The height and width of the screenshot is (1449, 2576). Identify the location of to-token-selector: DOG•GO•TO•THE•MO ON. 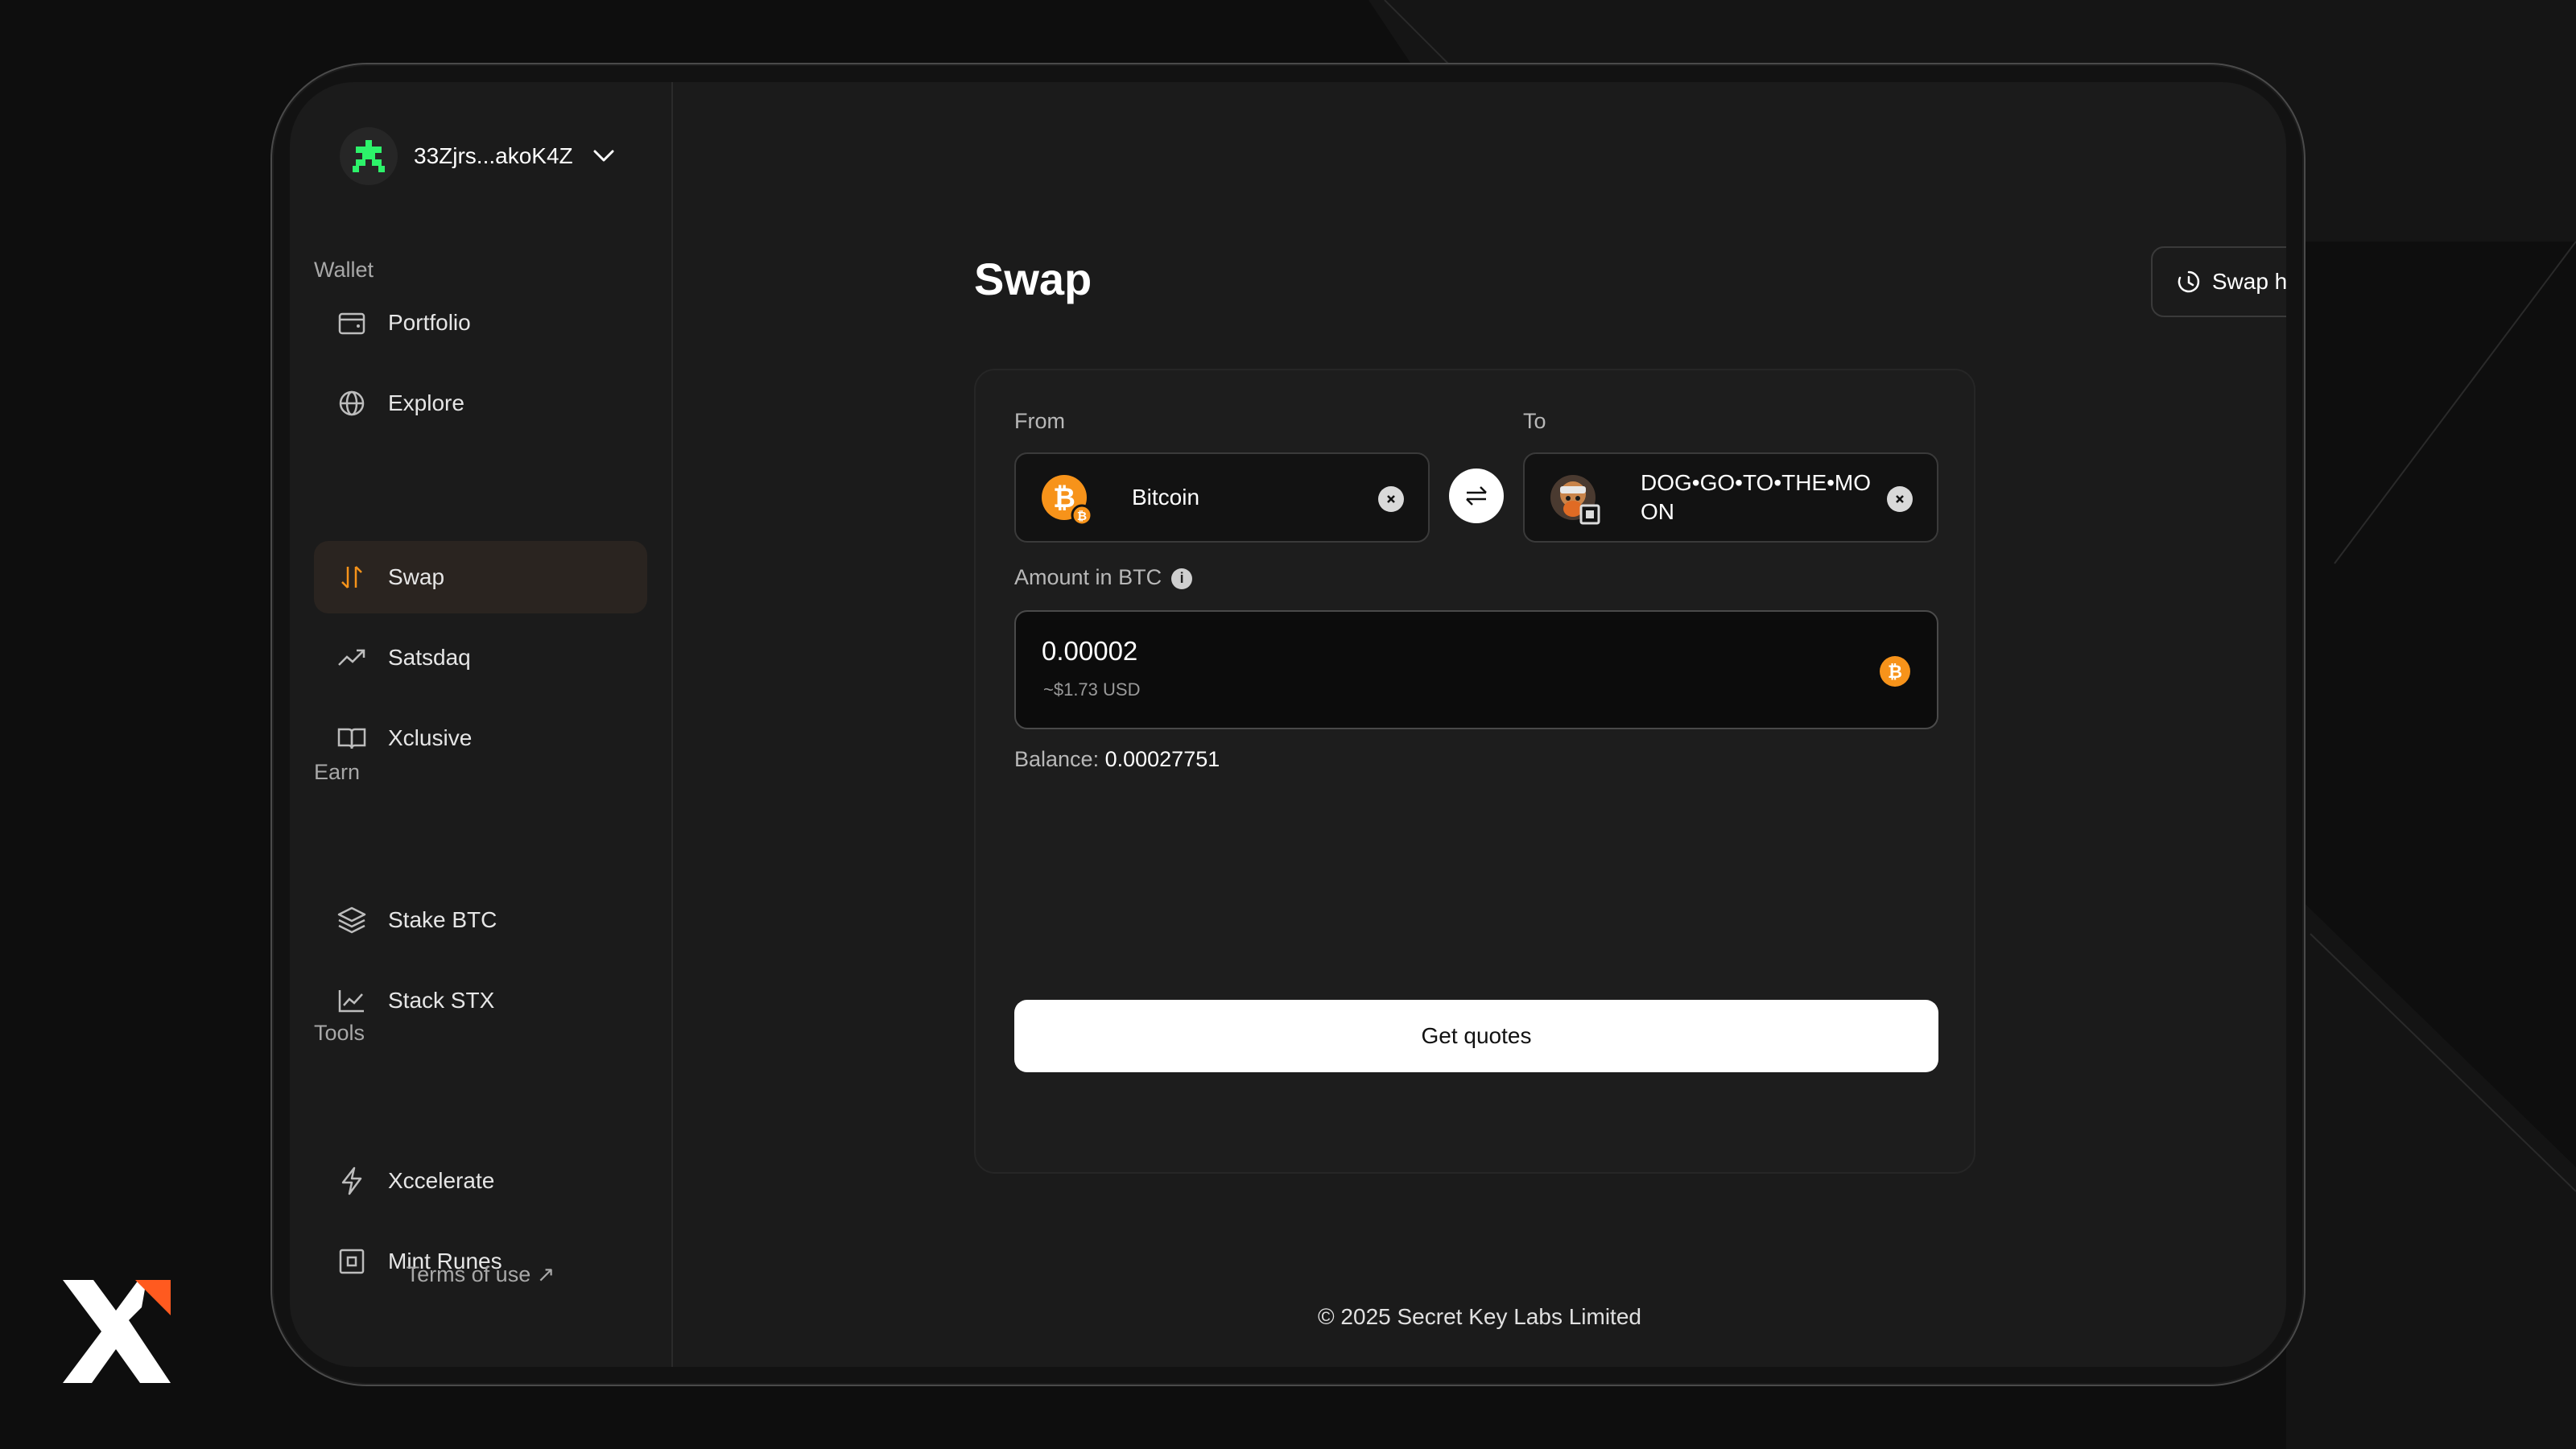
(1730, 497).